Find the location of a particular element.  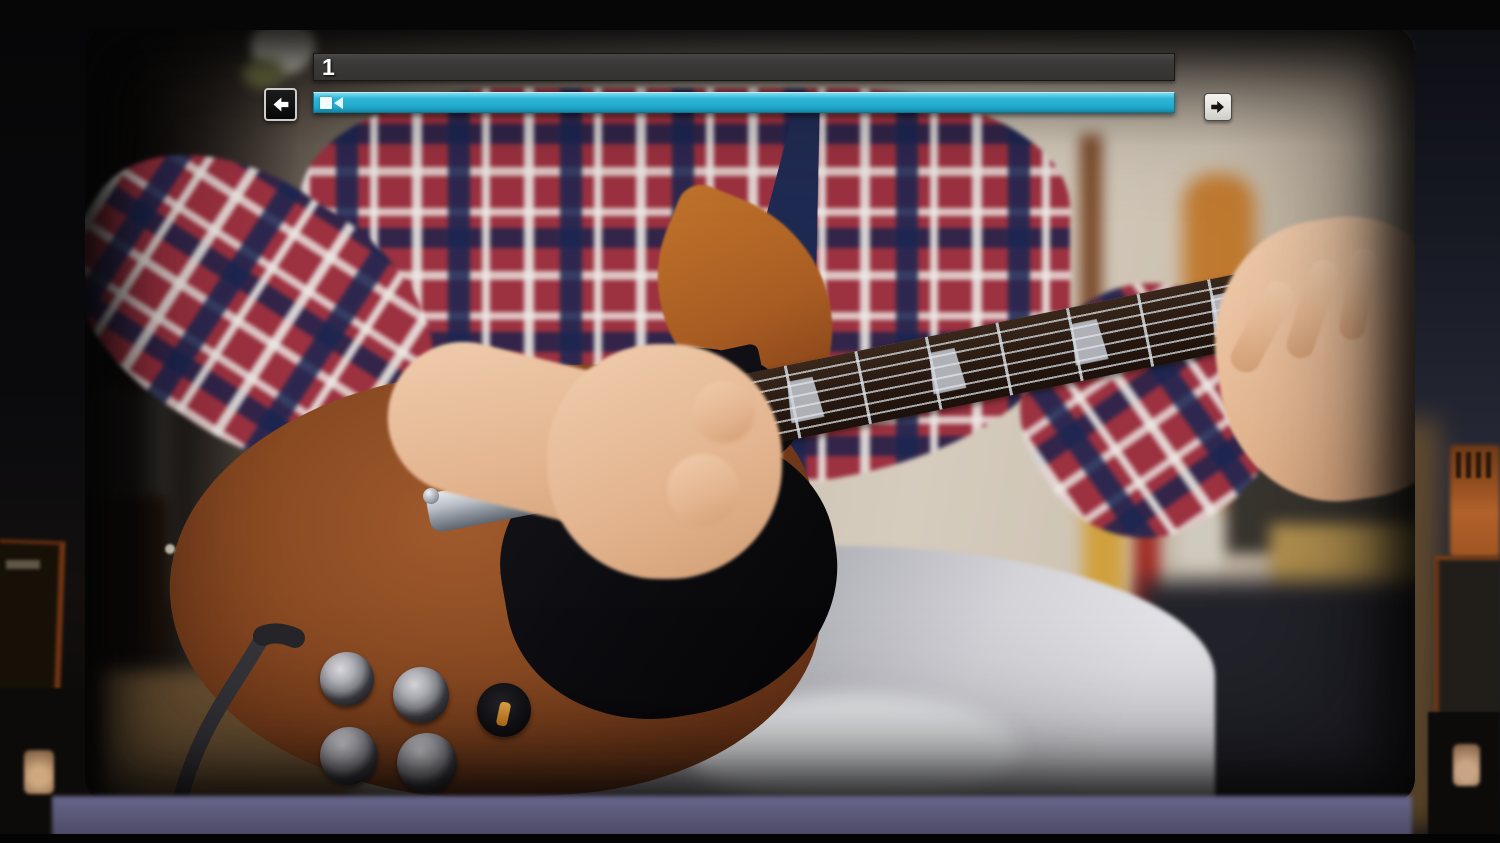

amp-head-right-vents is located at coordinates (1476, 465).